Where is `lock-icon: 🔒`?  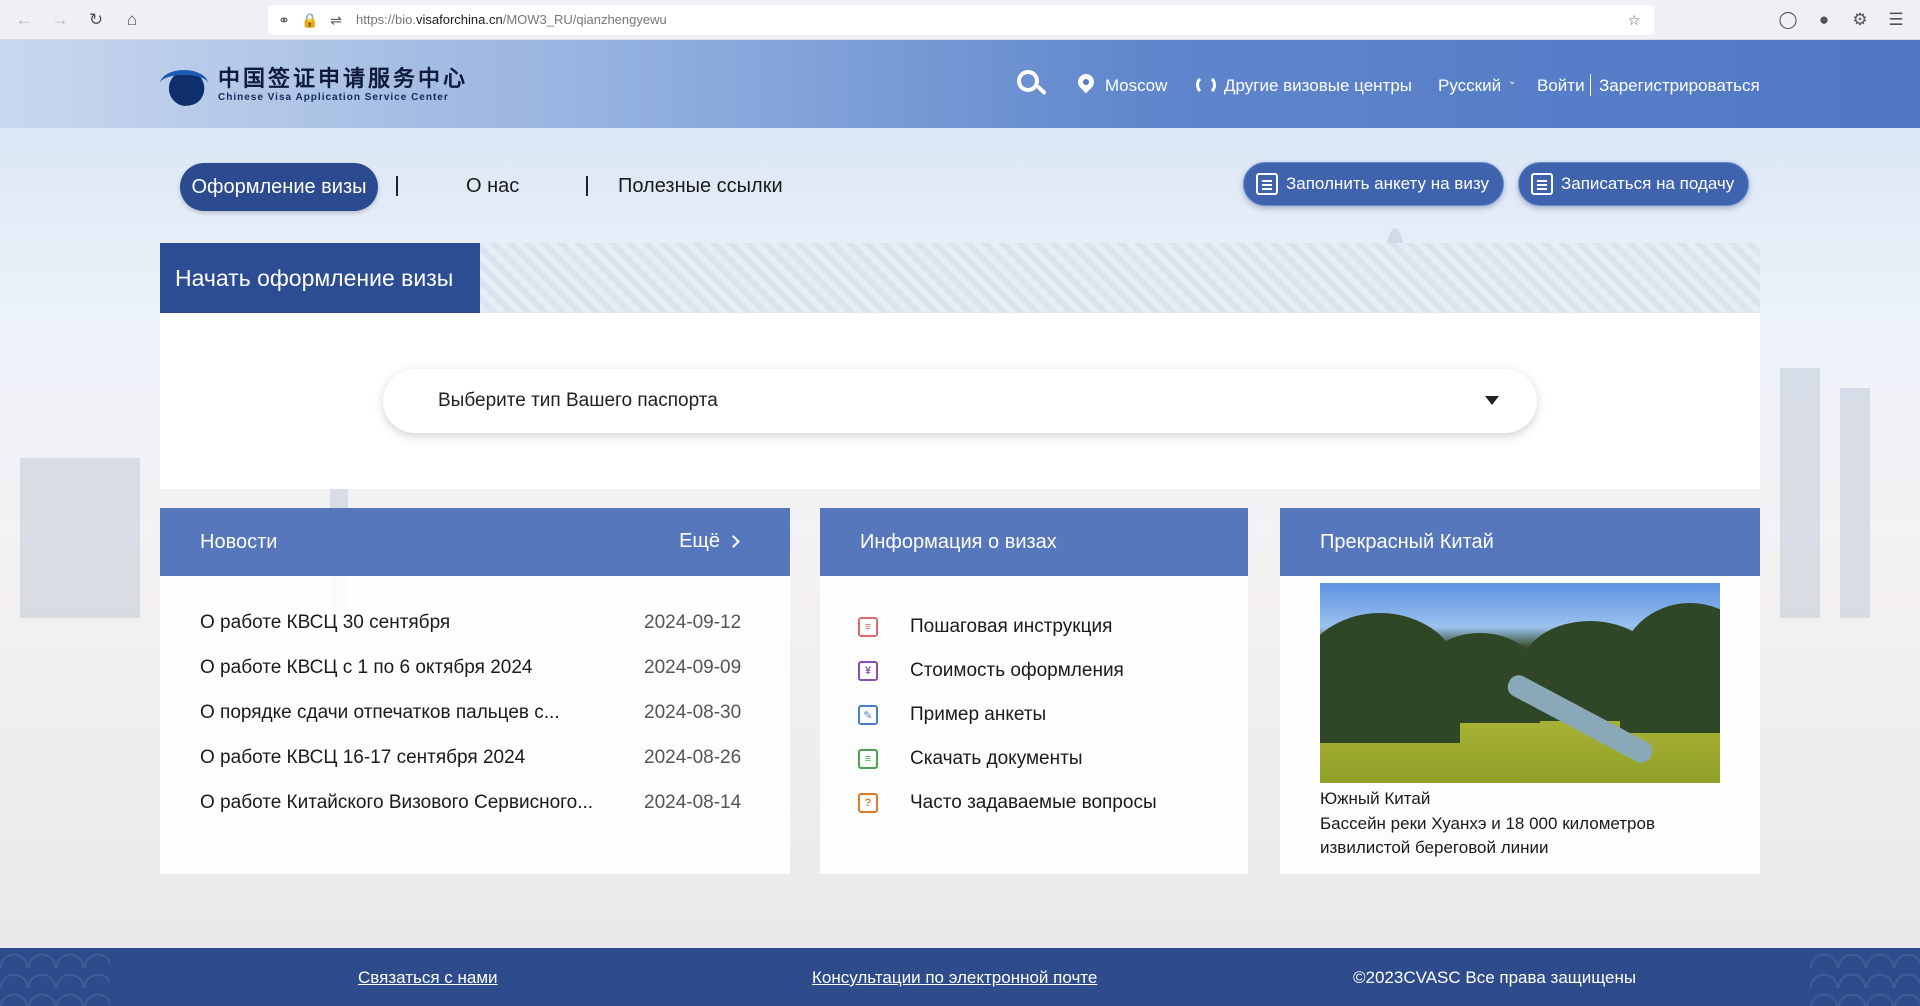 lock-icon: 🔒 is located at coordinates (310, 20).